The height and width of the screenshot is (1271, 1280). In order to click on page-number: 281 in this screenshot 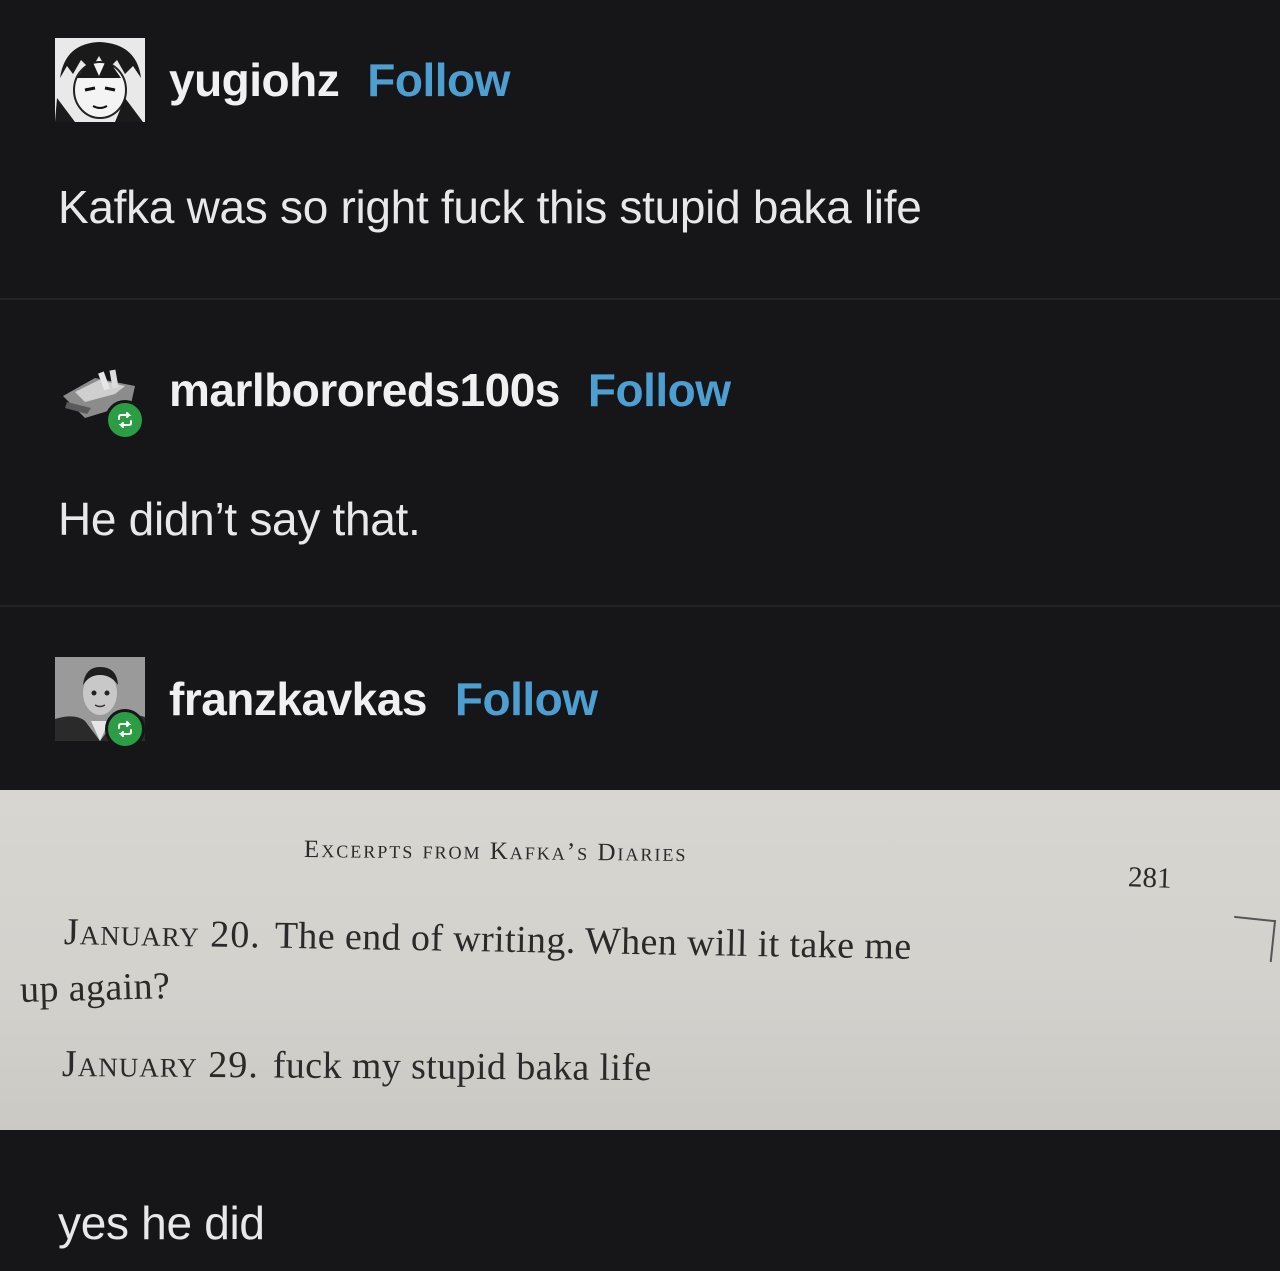, I will do `click(1150, 878)`.